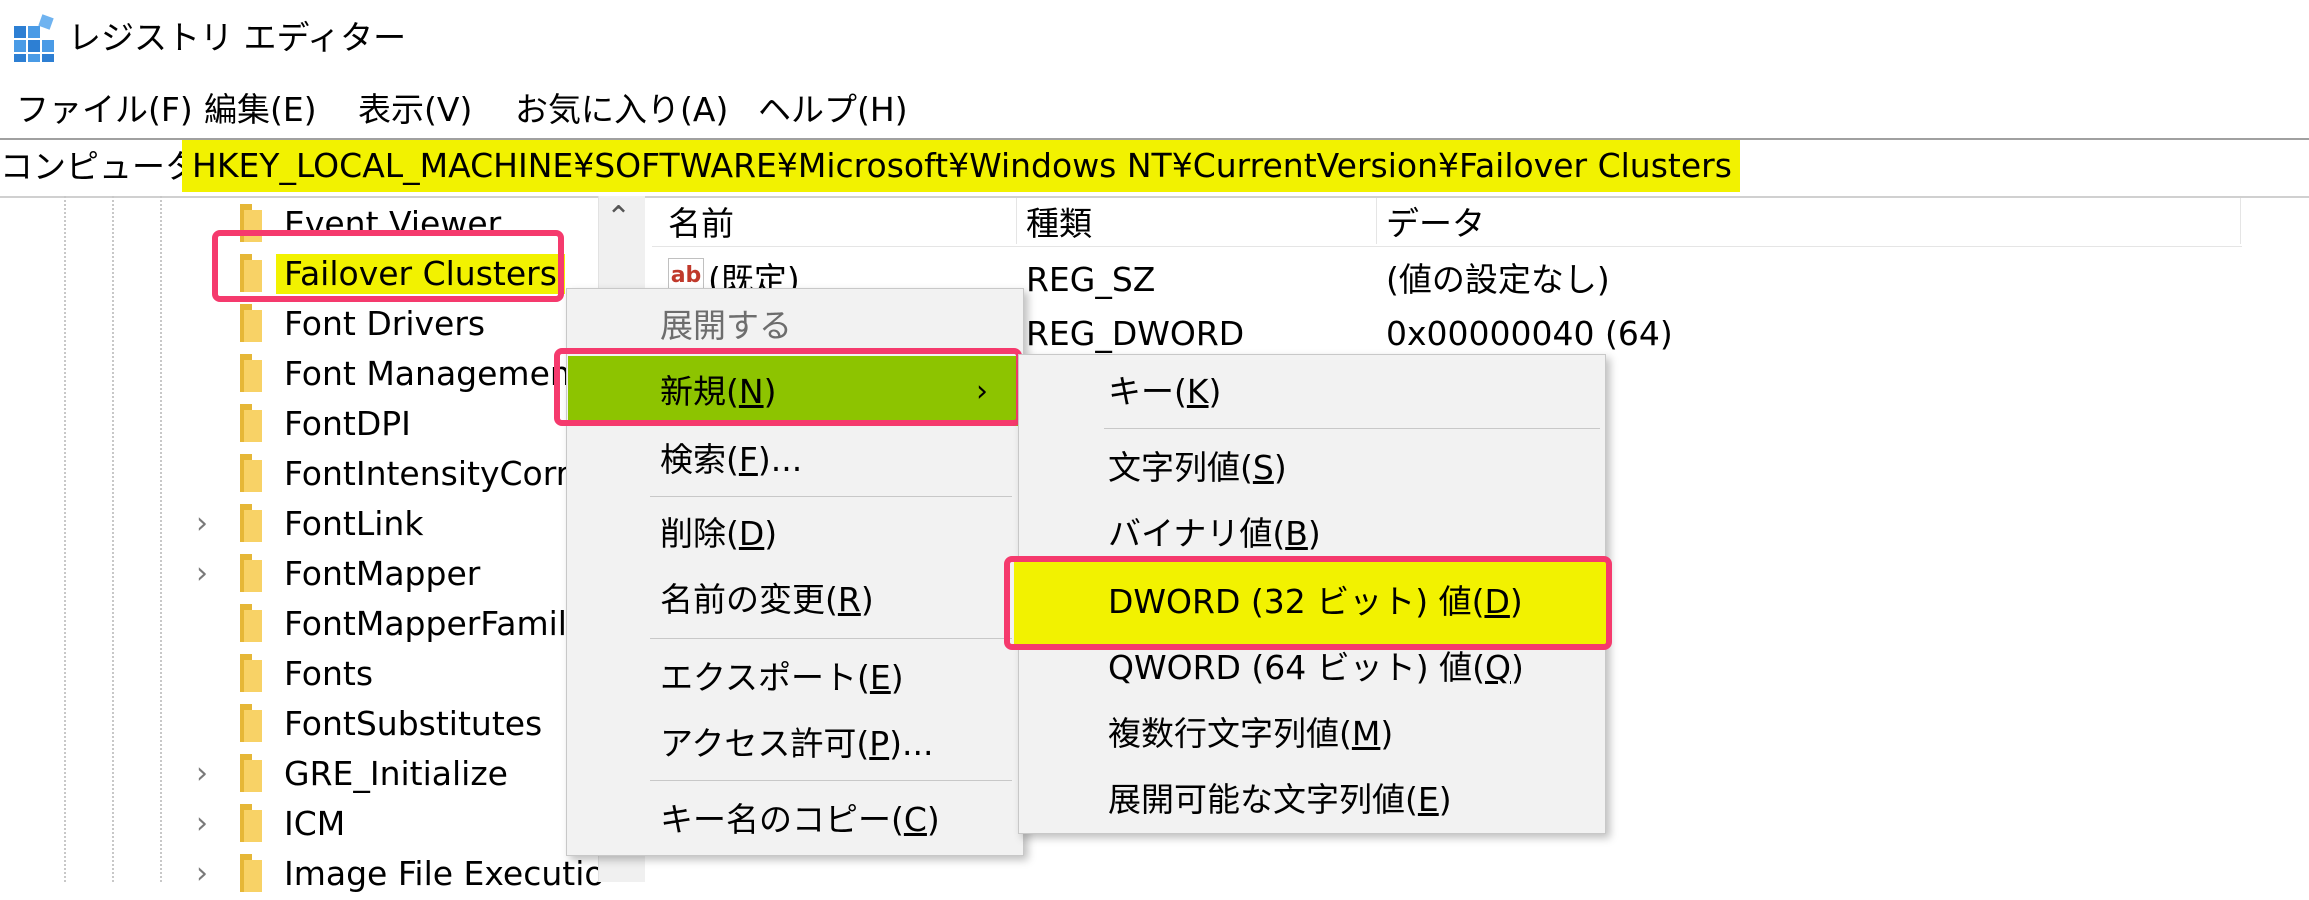  Describe the element at coordinates (1059, 224) in the screenshot. I see `column-header-type: 種類` at that location.